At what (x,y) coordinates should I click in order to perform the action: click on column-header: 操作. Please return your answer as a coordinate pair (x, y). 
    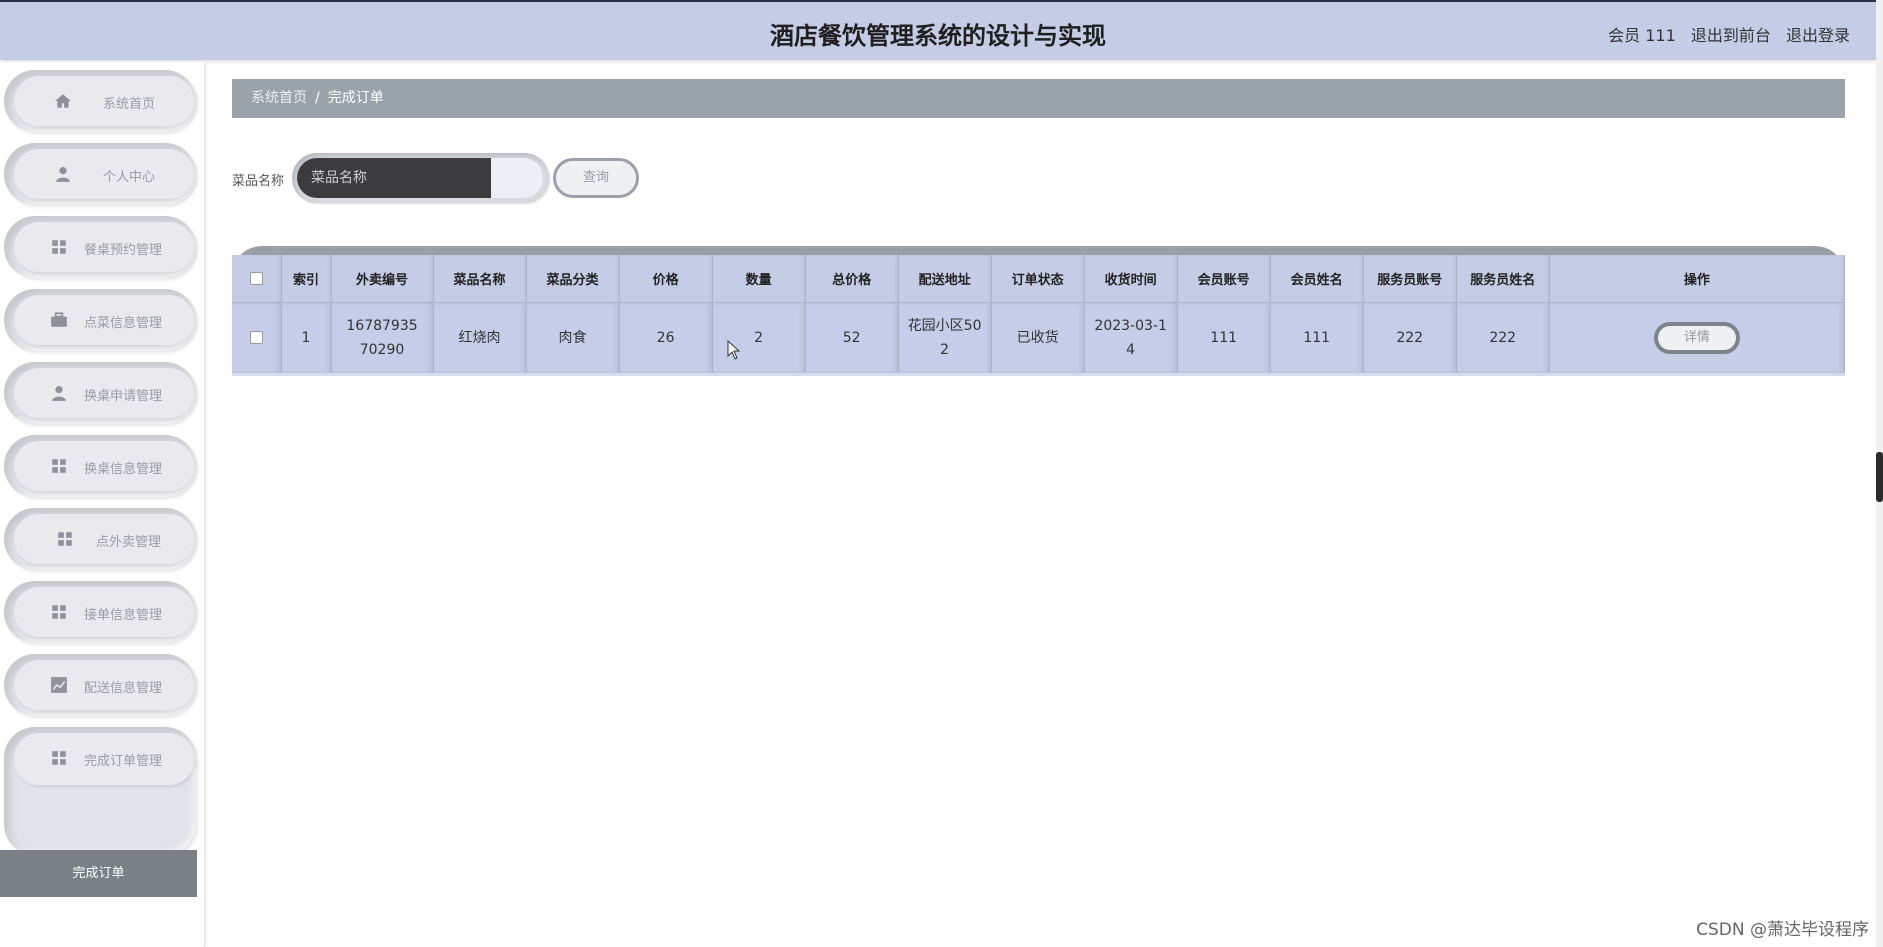
    Looking at the image, I should click on (1697, 279).